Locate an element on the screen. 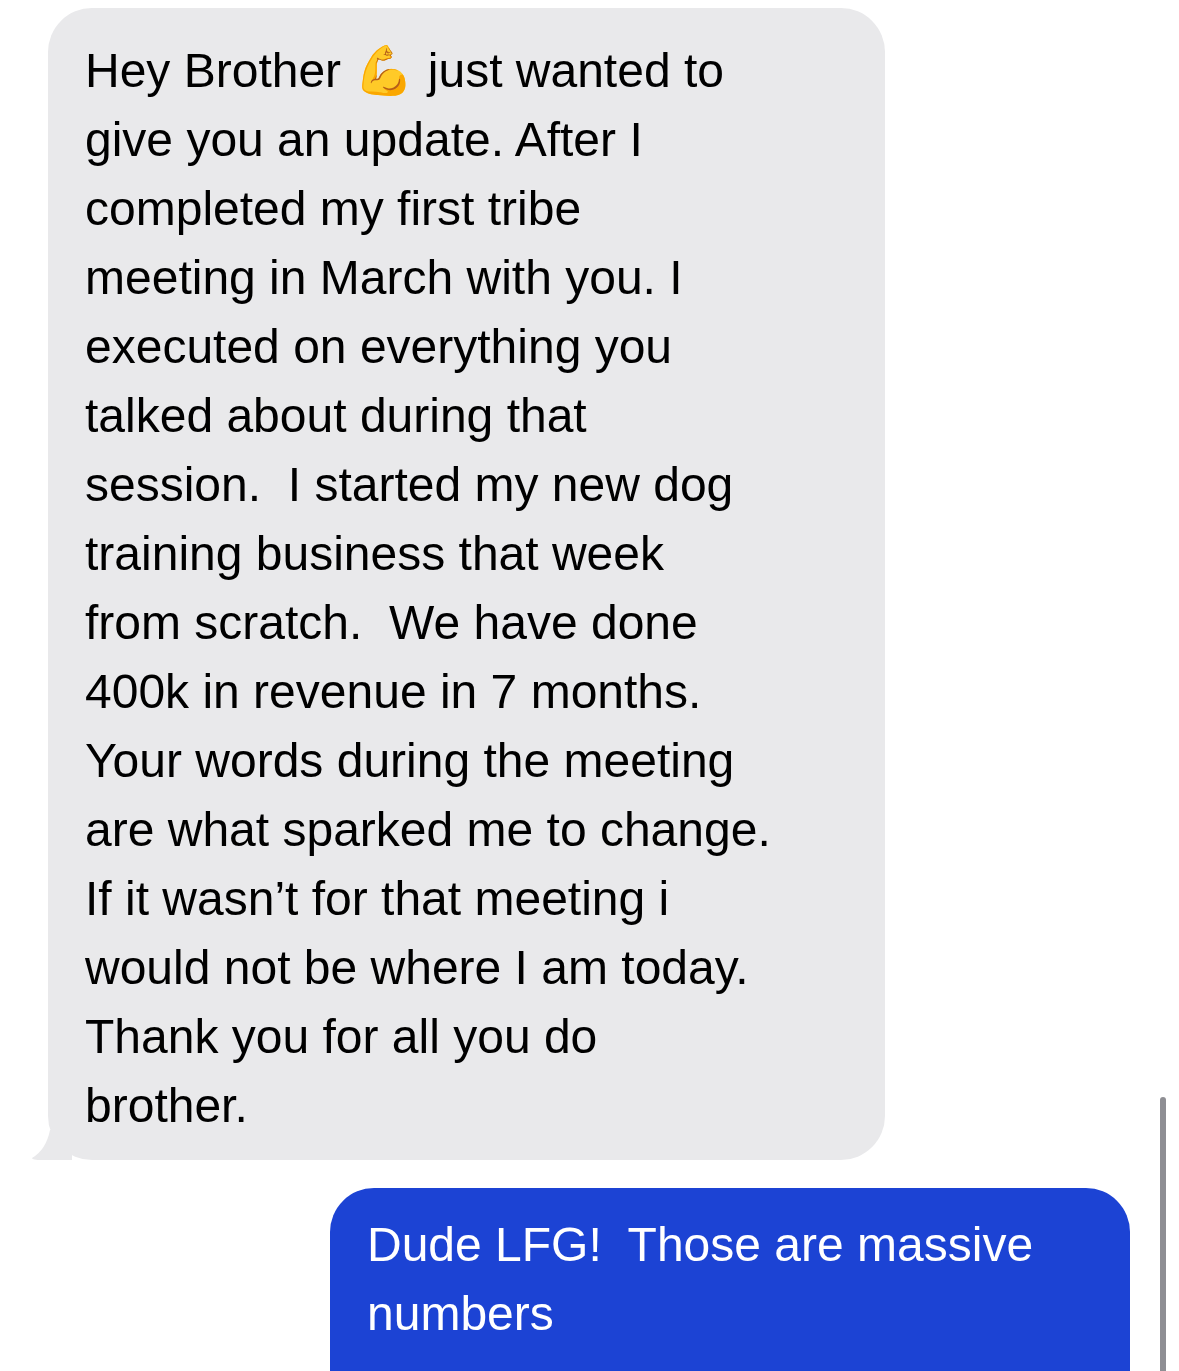 This screenshot has height=1371, width=1179. outgoing-message-bubble: Dude LFG! Those are massive numbers is located at coordinates (730, 1279).